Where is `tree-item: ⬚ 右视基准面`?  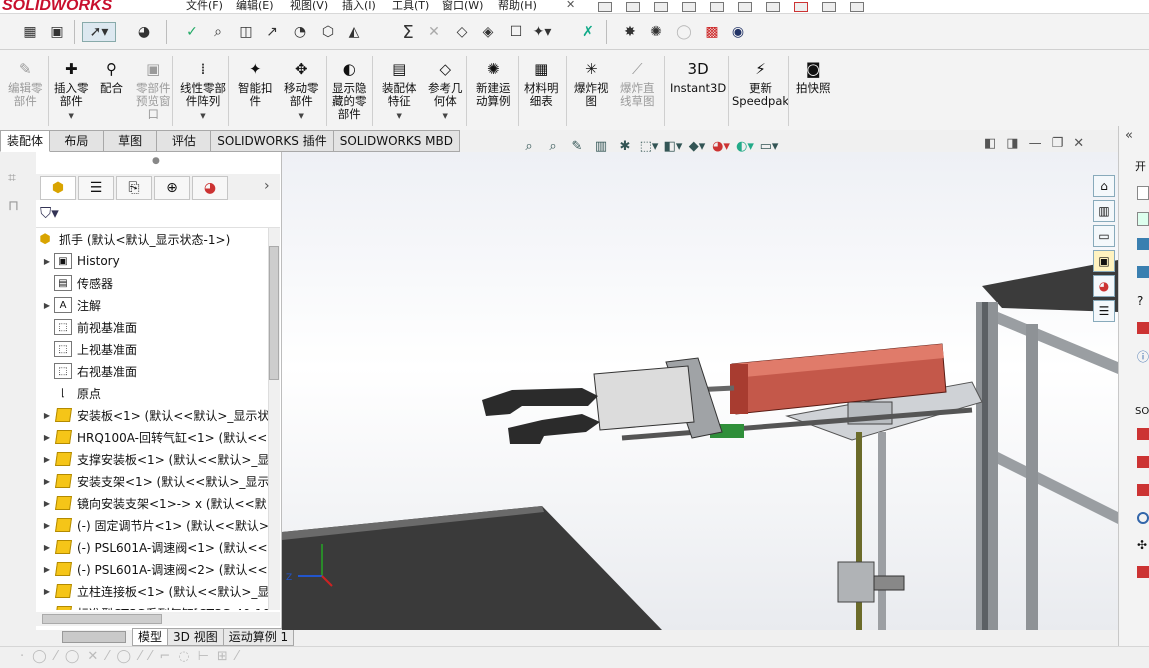
tree-item: ⬚ 右视基准面 is located at coordinates (154, 371).